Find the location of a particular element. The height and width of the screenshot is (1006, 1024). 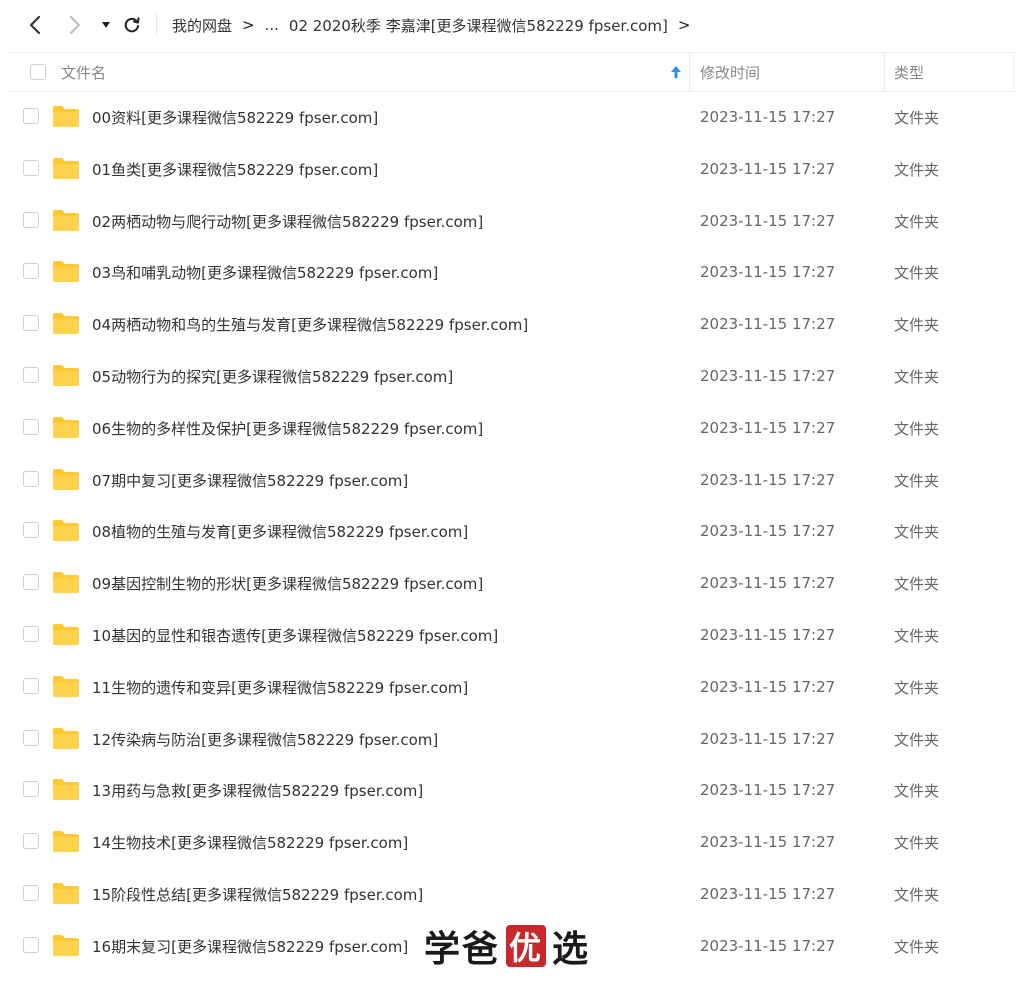

file-name: 04两栖动物和鸟的生殖与发育[更多课程微信582229 fpser.com] is located at coordinates (310, 324).